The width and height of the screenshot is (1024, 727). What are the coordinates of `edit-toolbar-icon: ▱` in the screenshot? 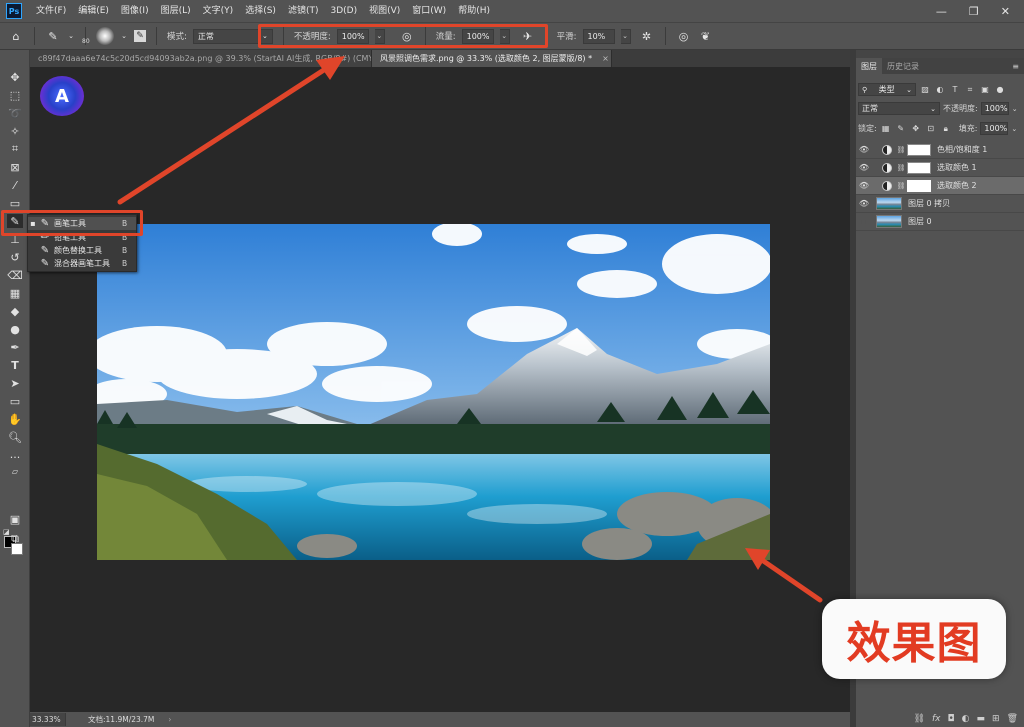 It's located at (15, 471).